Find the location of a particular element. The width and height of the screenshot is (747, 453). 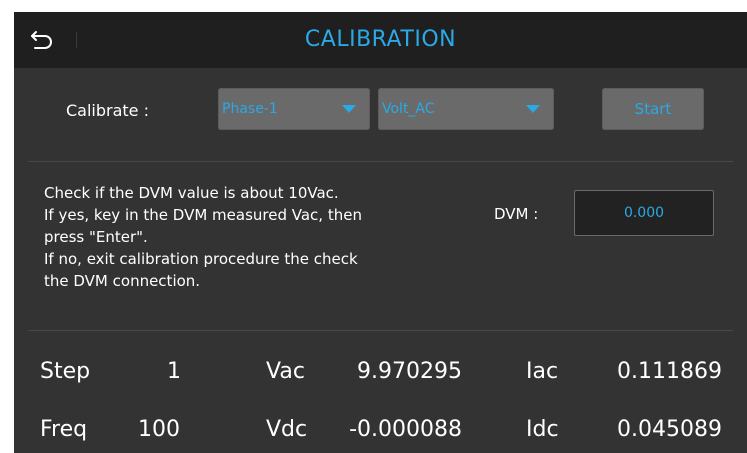

calibrate-label: Calibrate : is located at coordinates (107, 110).